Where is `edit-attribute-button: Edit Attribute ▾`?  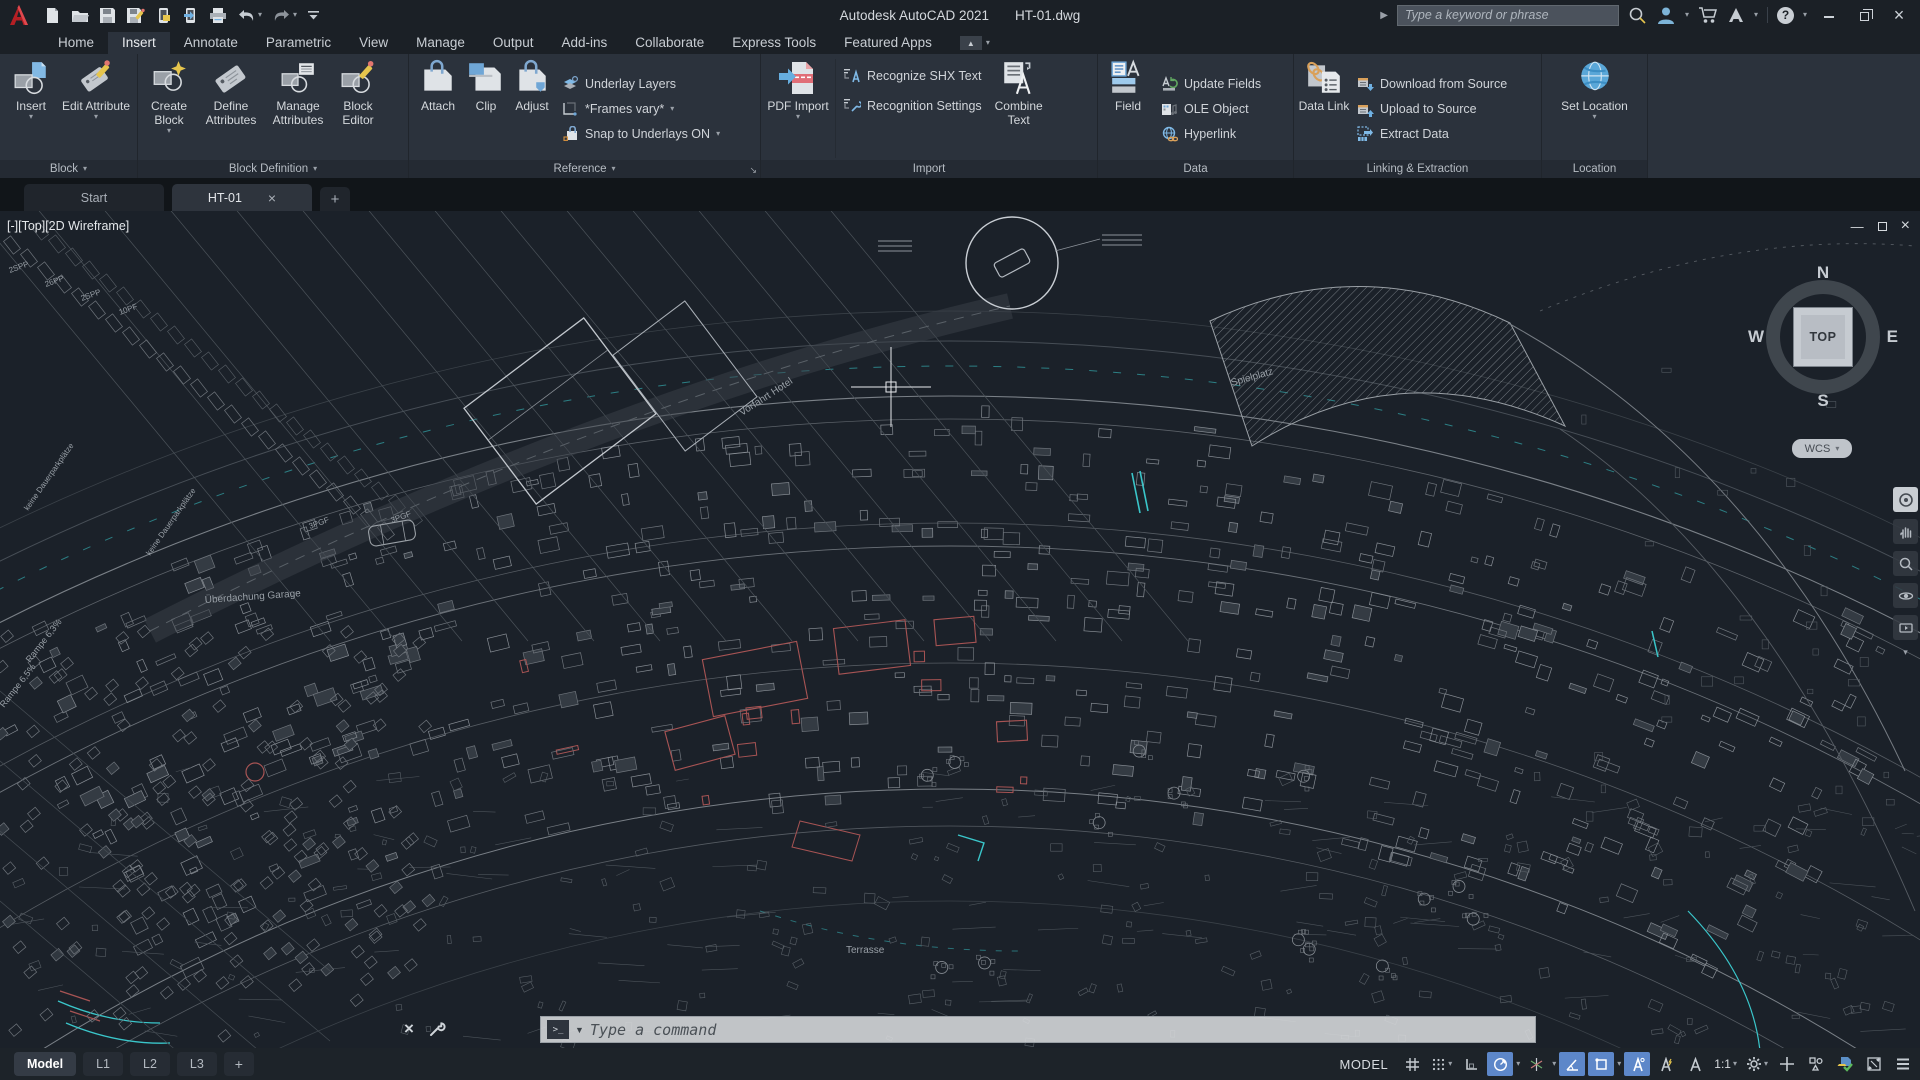
edit-attribute-button: Edit Attribute ▾ is located at coordinates (96, 108).